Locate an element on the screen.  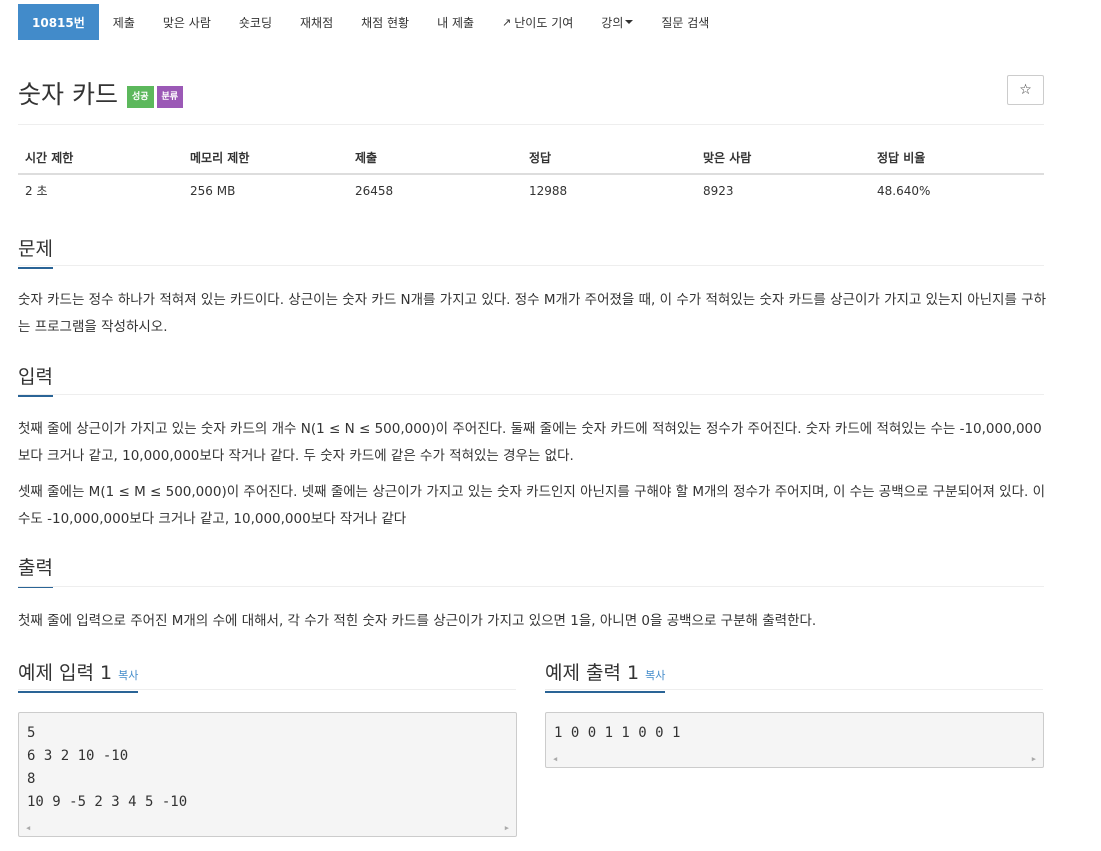
sample-input-title: 예제 입력 1 is located at coordinates (65, 673).